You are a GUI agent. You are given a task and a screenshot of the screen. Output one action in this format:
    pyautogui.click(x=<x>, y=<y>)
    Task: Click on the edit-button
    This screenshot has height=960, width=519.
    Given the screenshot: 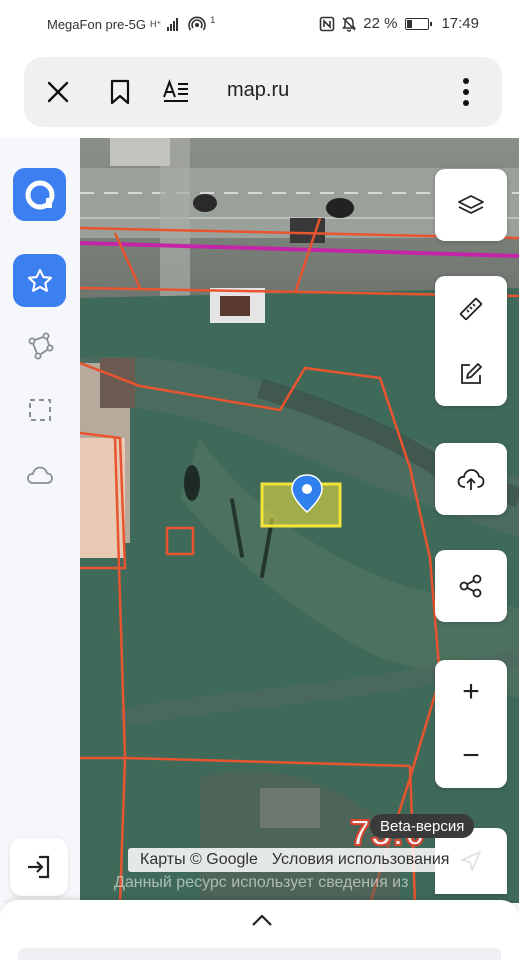 What is the action you would take?
    pyautogui.click(x=471, y=373)
    